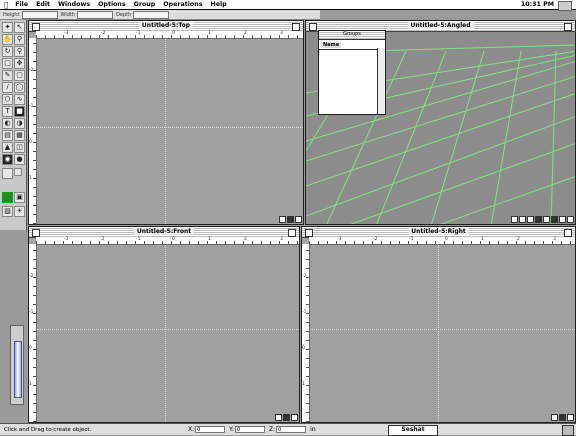 The height and width of the screenshot is (436, 576). Describe the element at coordinates (43, 4) in the screenshot. I see `menu-edit: Edit` at that location.